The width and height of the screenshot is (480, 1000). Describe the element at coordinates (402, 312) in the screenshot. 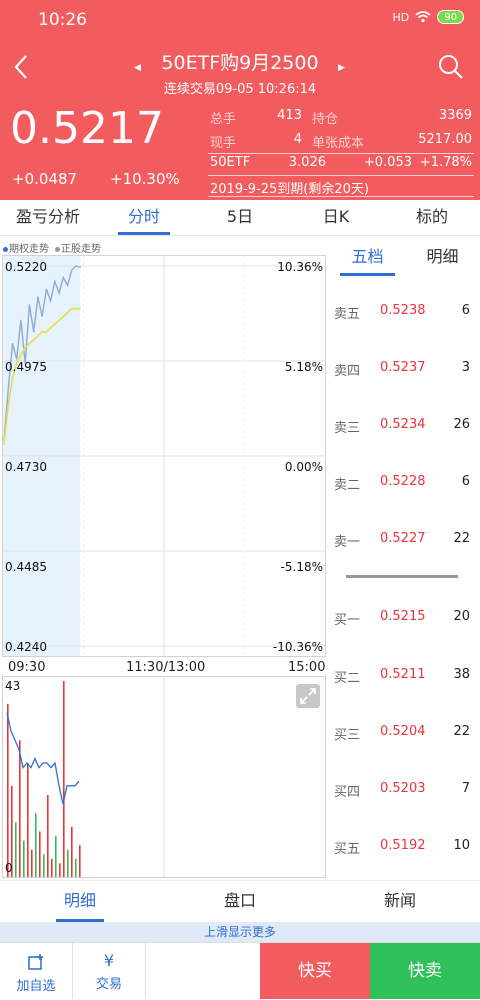

I see `ask-row: 卖五 0.5238 6` at that location.